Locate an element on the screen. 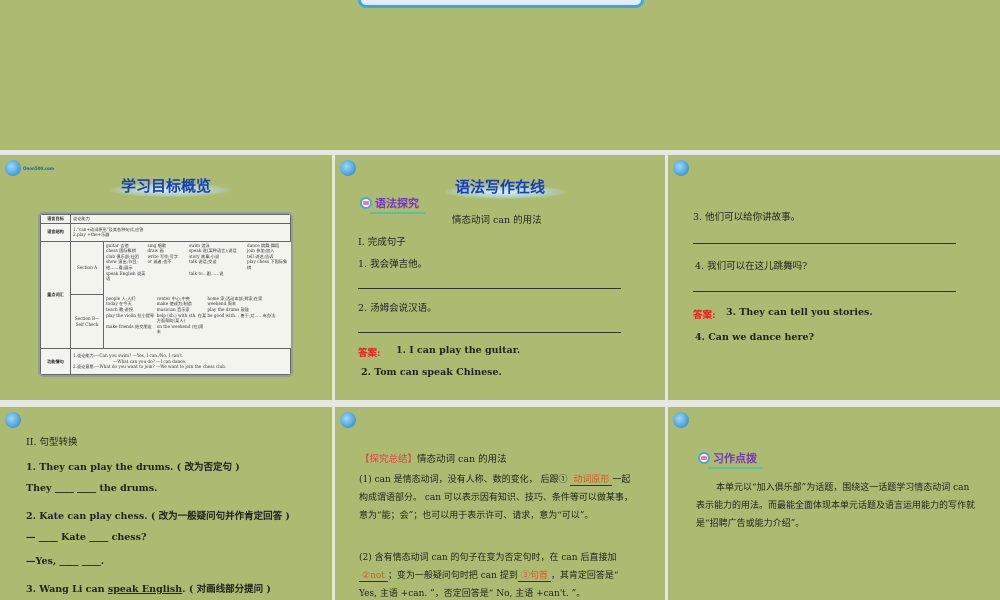 The width and height of the screenshot is (1000, 600). vocab-word: speak English 说英语 is located at coordinates (126, 276).